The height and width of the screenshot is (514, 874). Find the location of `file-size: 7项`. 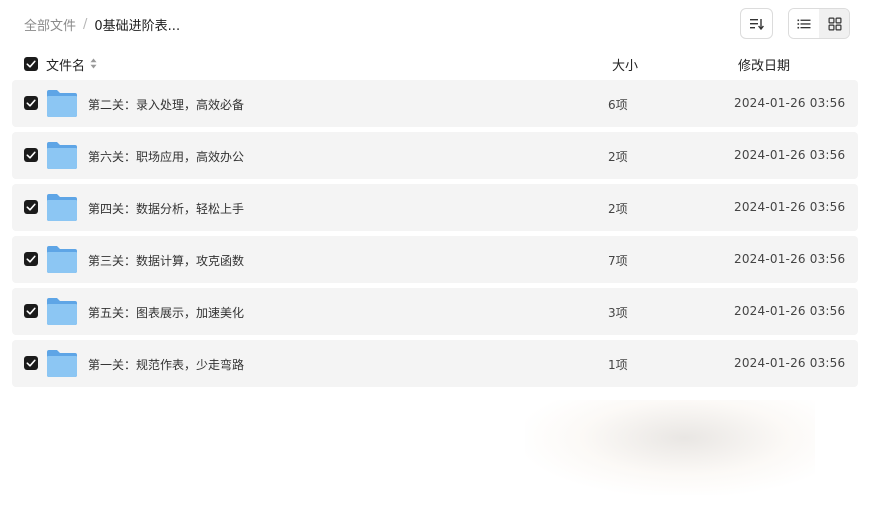

file-size: 7项 is located at coordinates (618, 261).